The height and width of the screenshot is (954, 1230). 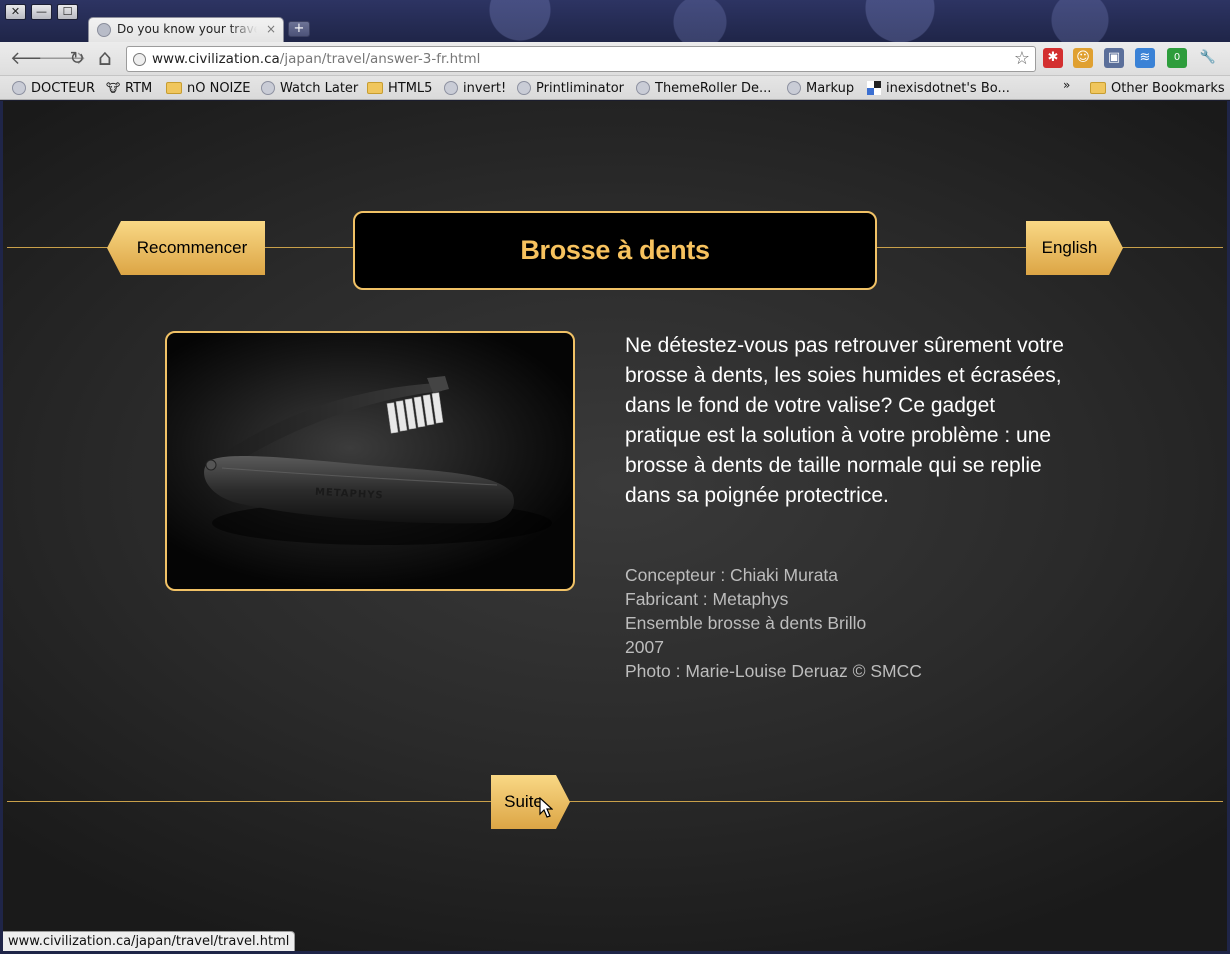 What do you see at coordinates (113, 88) in the screenshot?
I see `cow-icon: 🐮` at bounding box center [113, 88].